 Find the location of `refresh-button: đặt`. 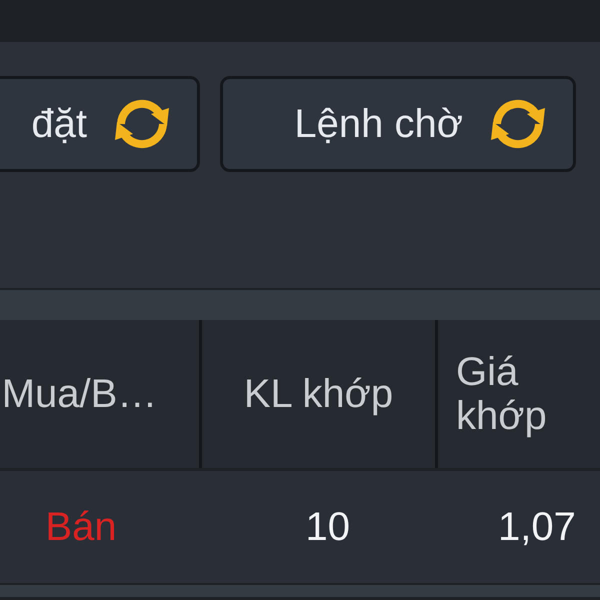

refresh-button: đặt is located at coordinates (100, 124).